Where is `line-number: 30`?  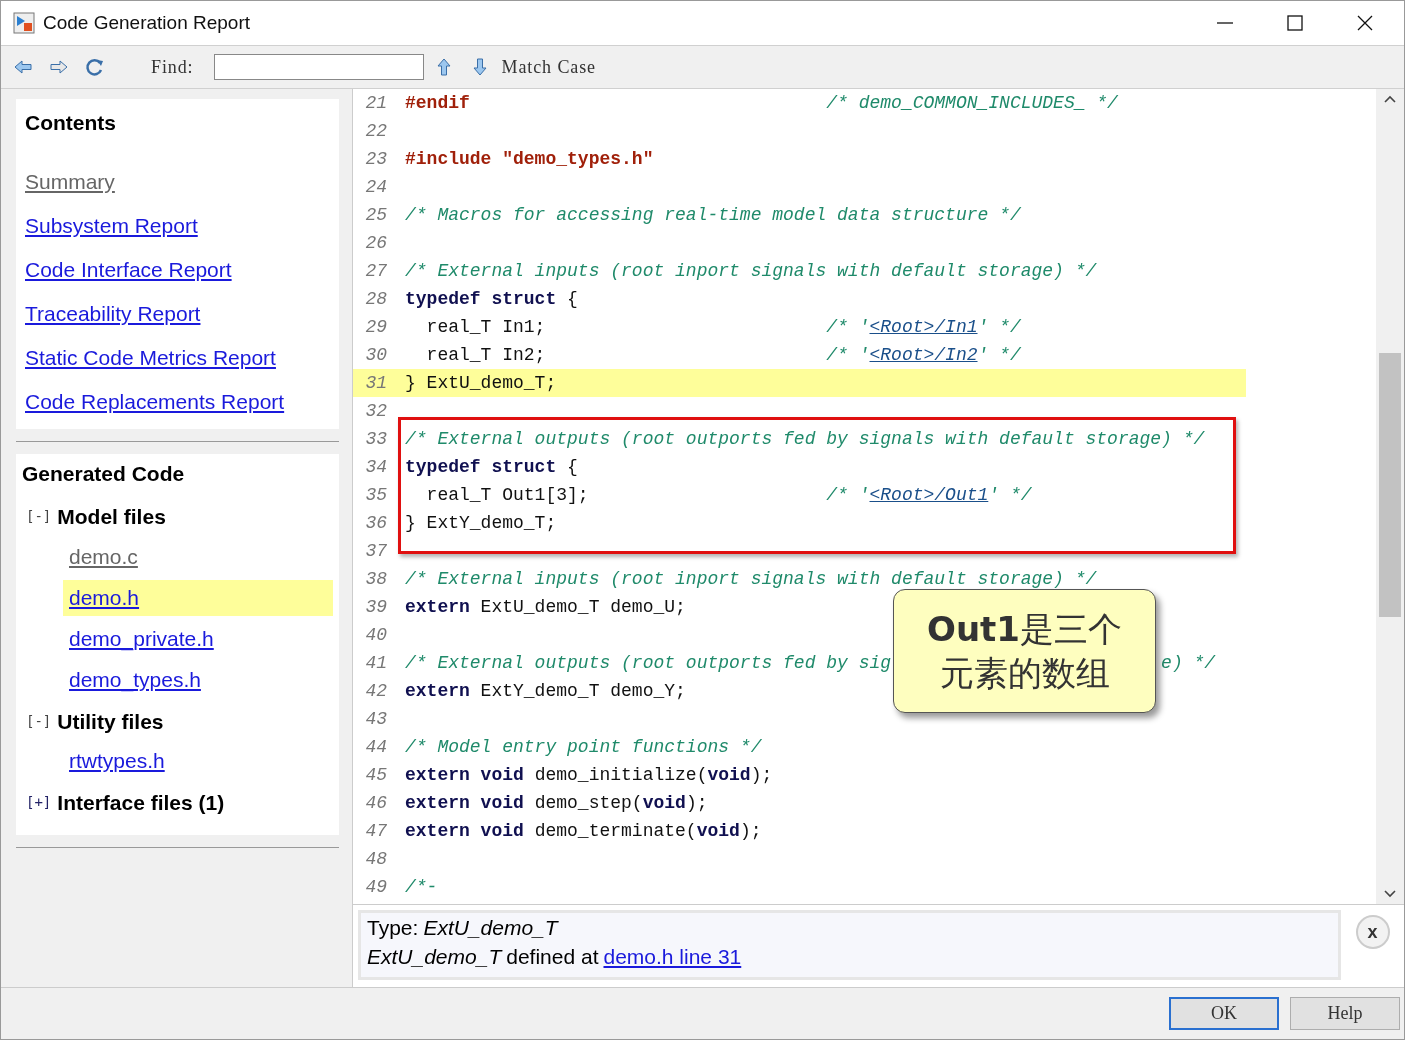
line-number: 30 is located at coordinates (376, 355).